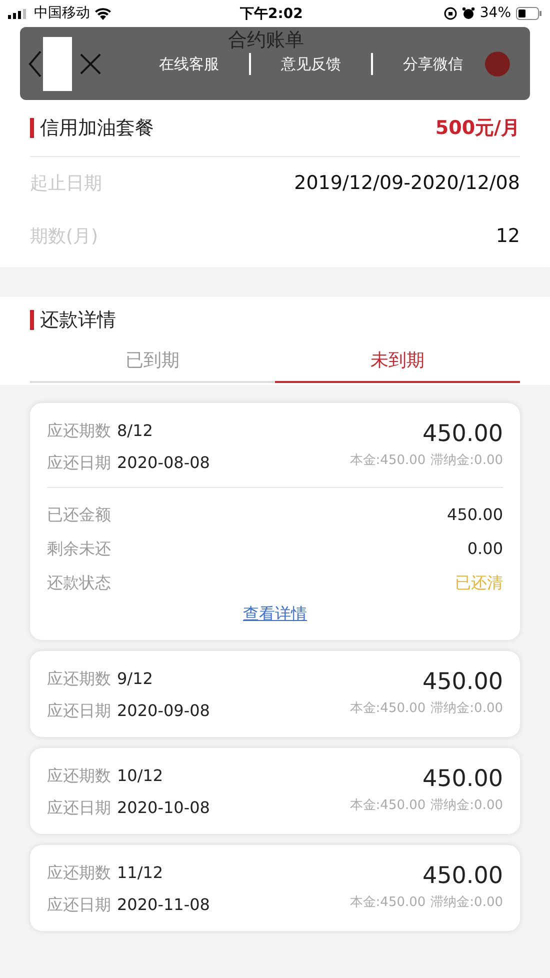  Describe the element at coordinates (35, 63) in the screenshot. I see `back-icon` at that location.